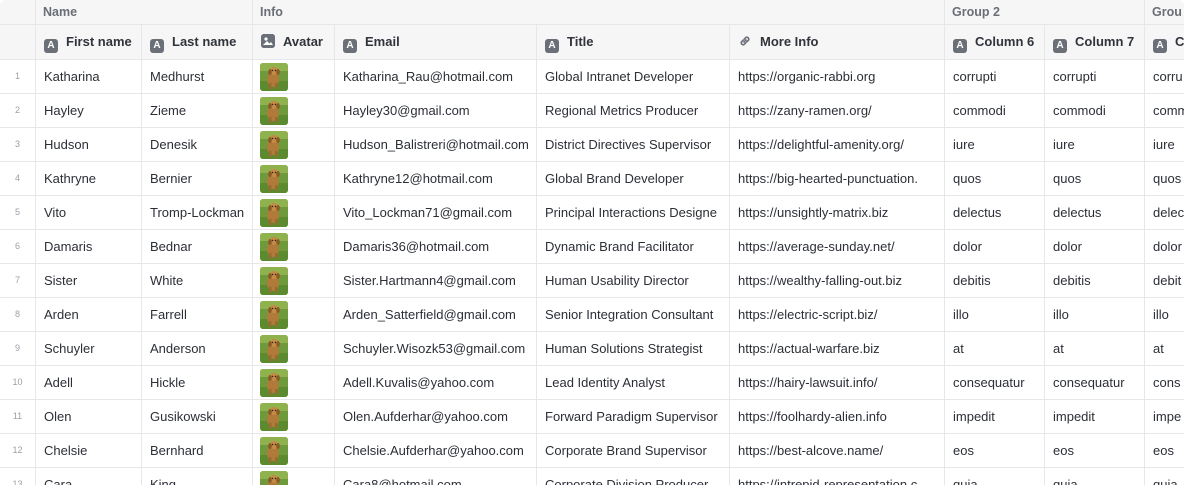 The width and height of the screenshot is (1184, 485). Describe the element at coordinates (89, 383) in the screenshot. I see `first-name-cell: Adell` at that location.